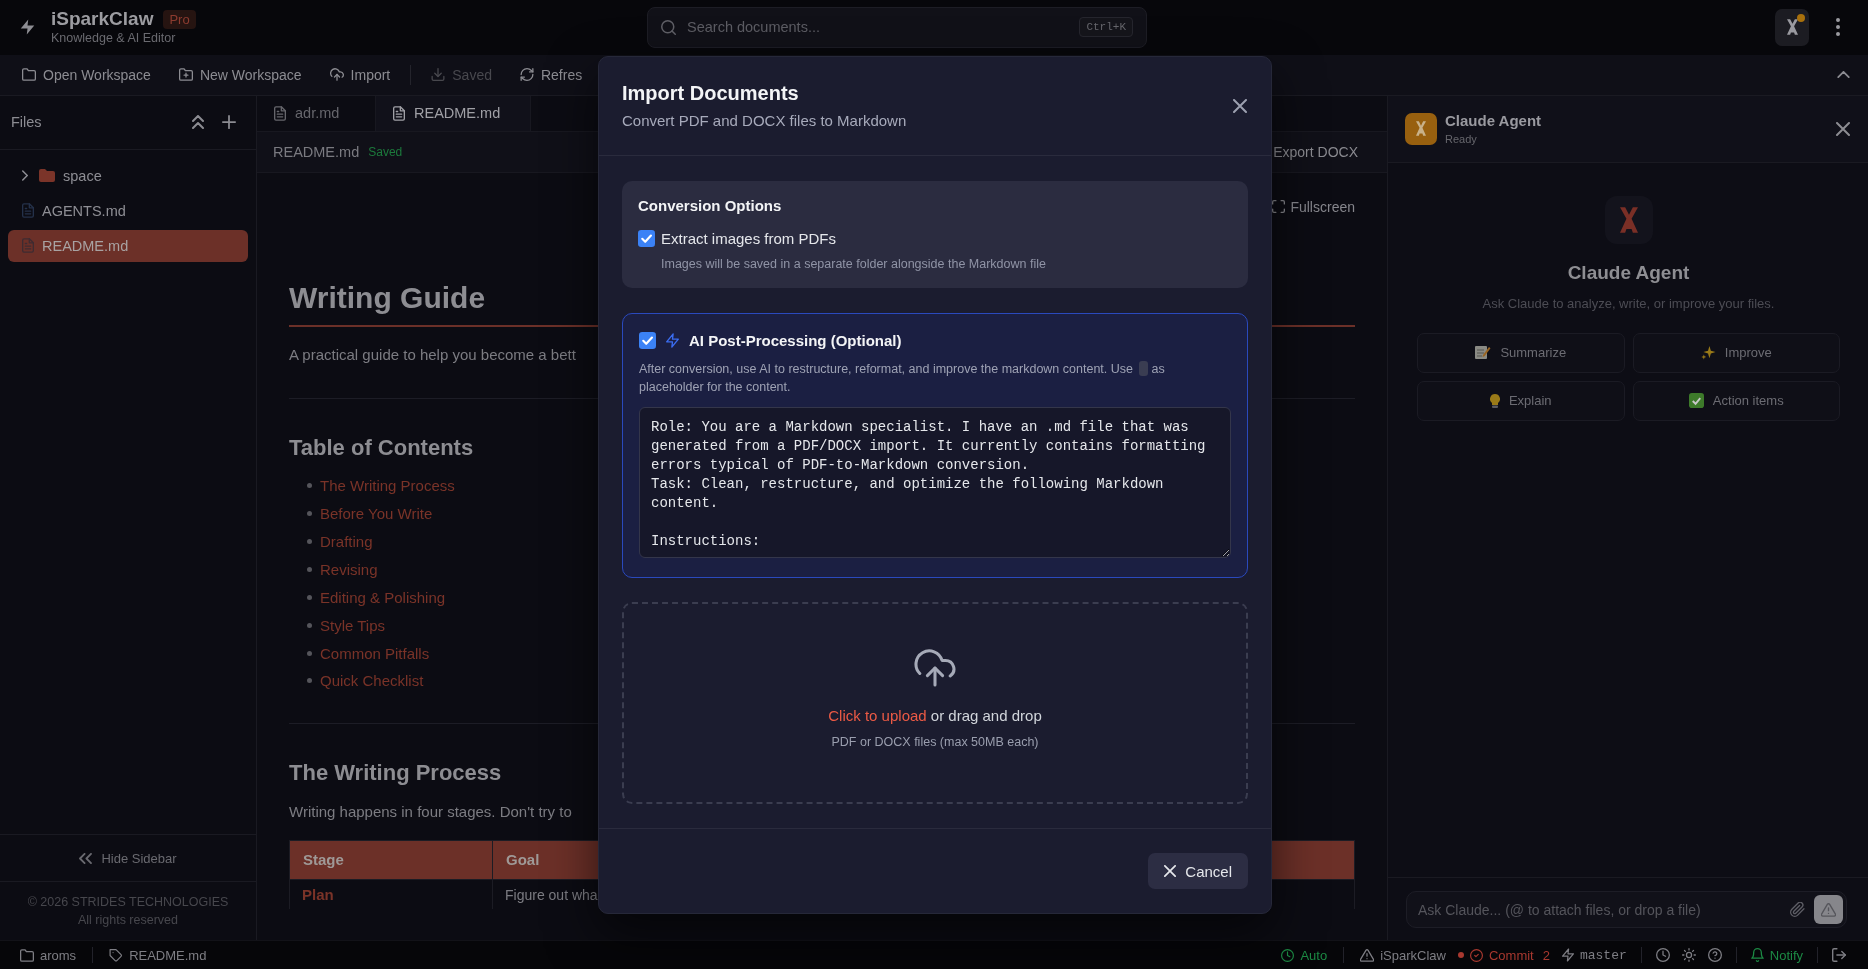  I want to click on tree-item: space, so click(128, 175).